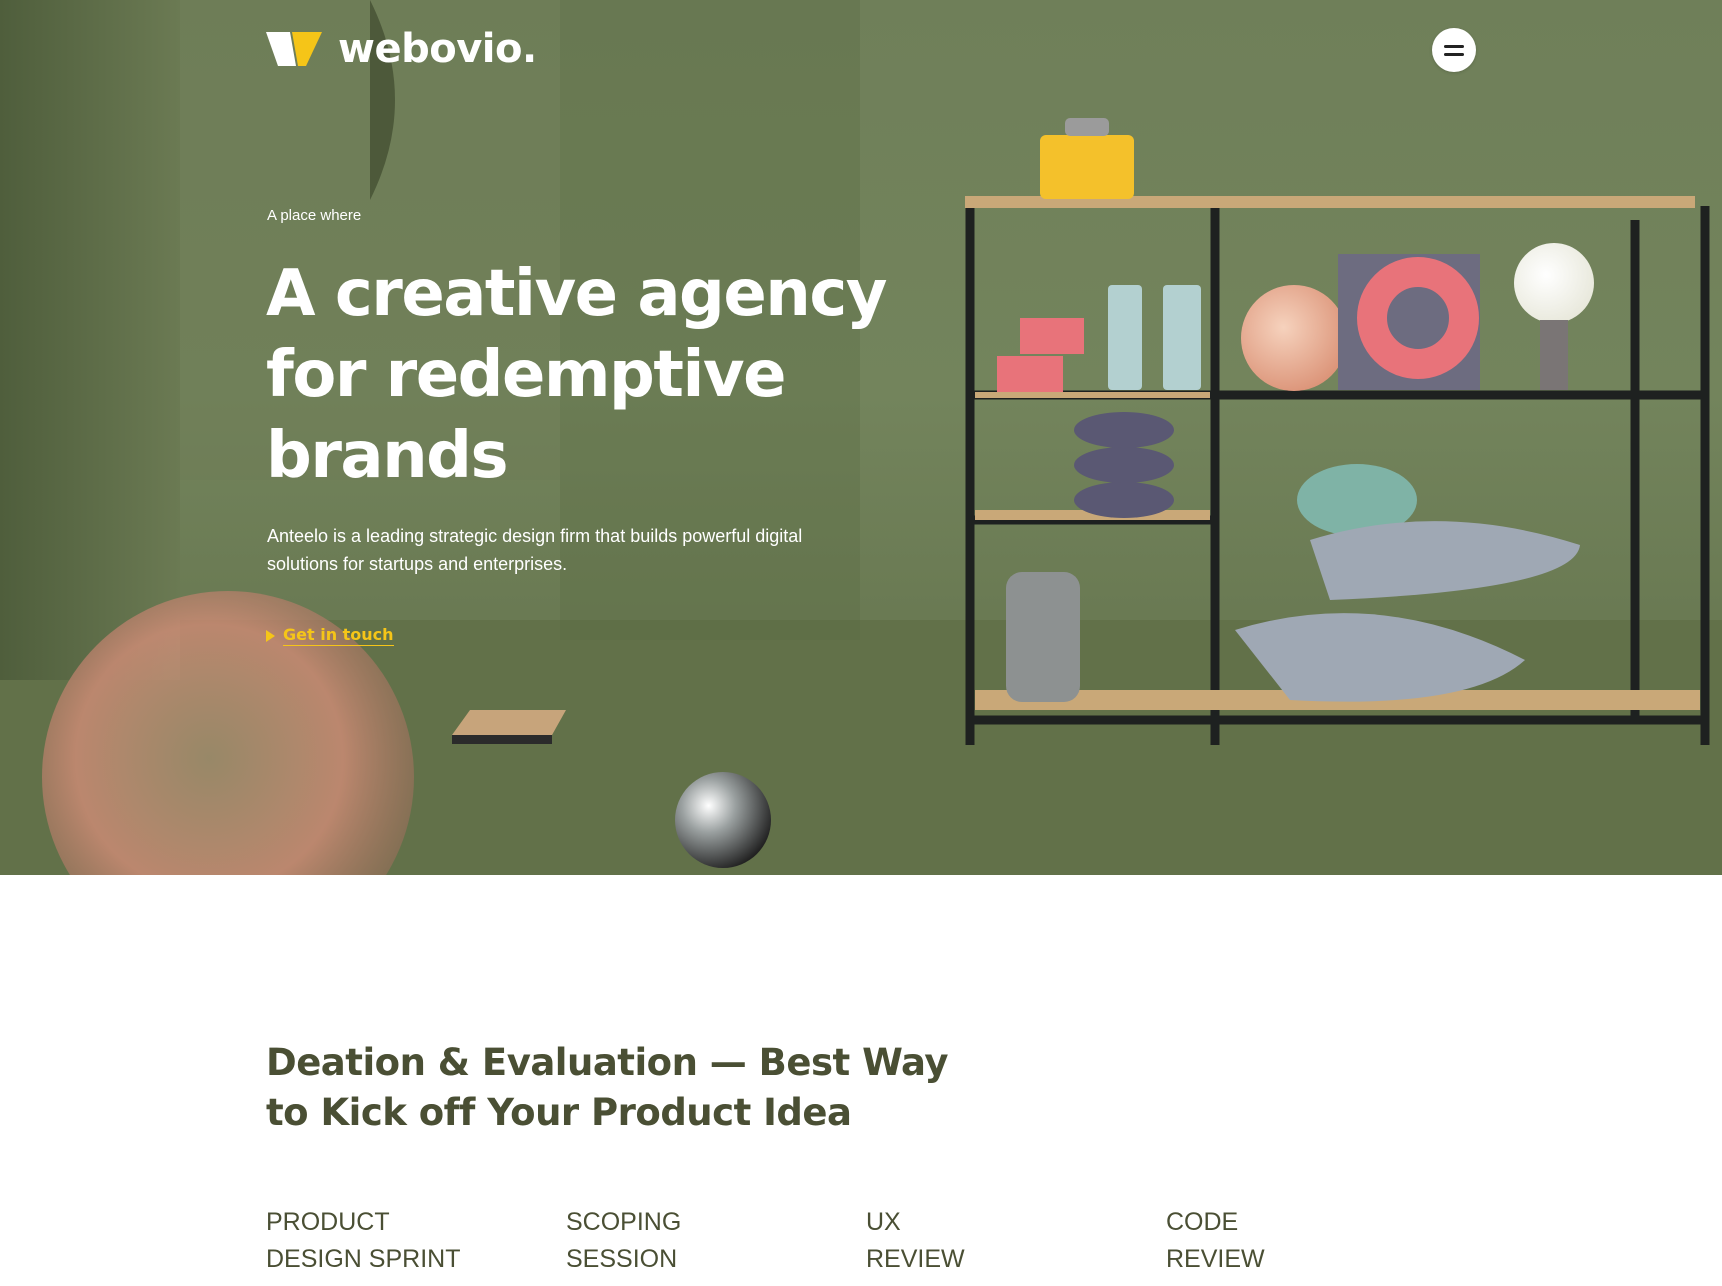 This screenshot has width=1722, height=1286. What do you see at coordinates (328, 1222) in the screenshot?
I see `service-label: PRODUCT` at bounding box center [328, 1222].